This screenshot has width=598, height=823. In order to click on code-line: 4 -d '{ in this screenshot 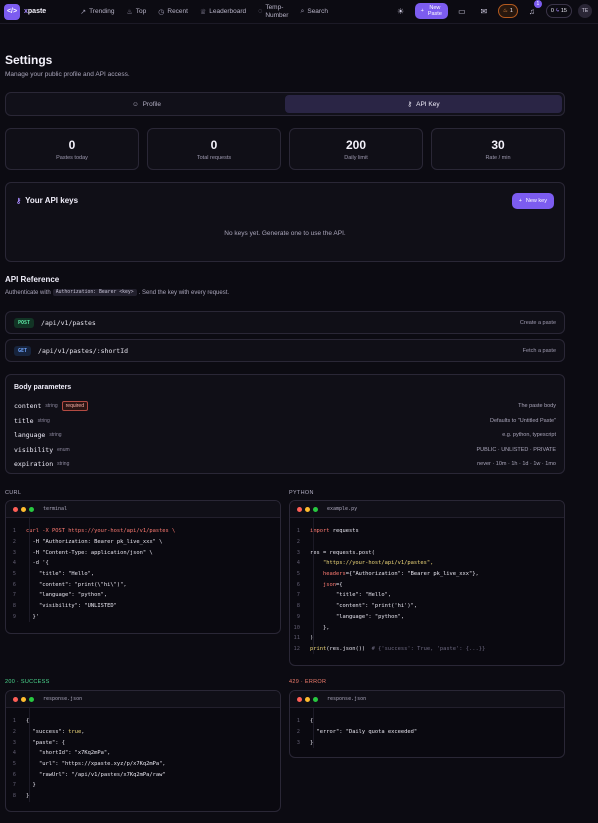, I will do `click(143, 563)`.